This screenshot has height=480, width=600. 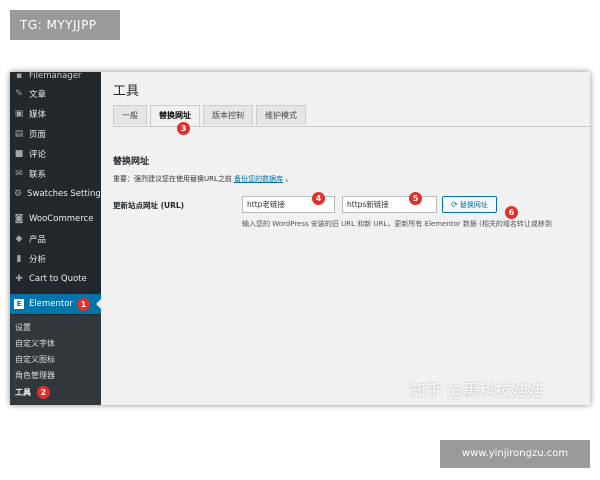 I want to click on sidebar-item-label: 文章, so click(x=38, y=95).